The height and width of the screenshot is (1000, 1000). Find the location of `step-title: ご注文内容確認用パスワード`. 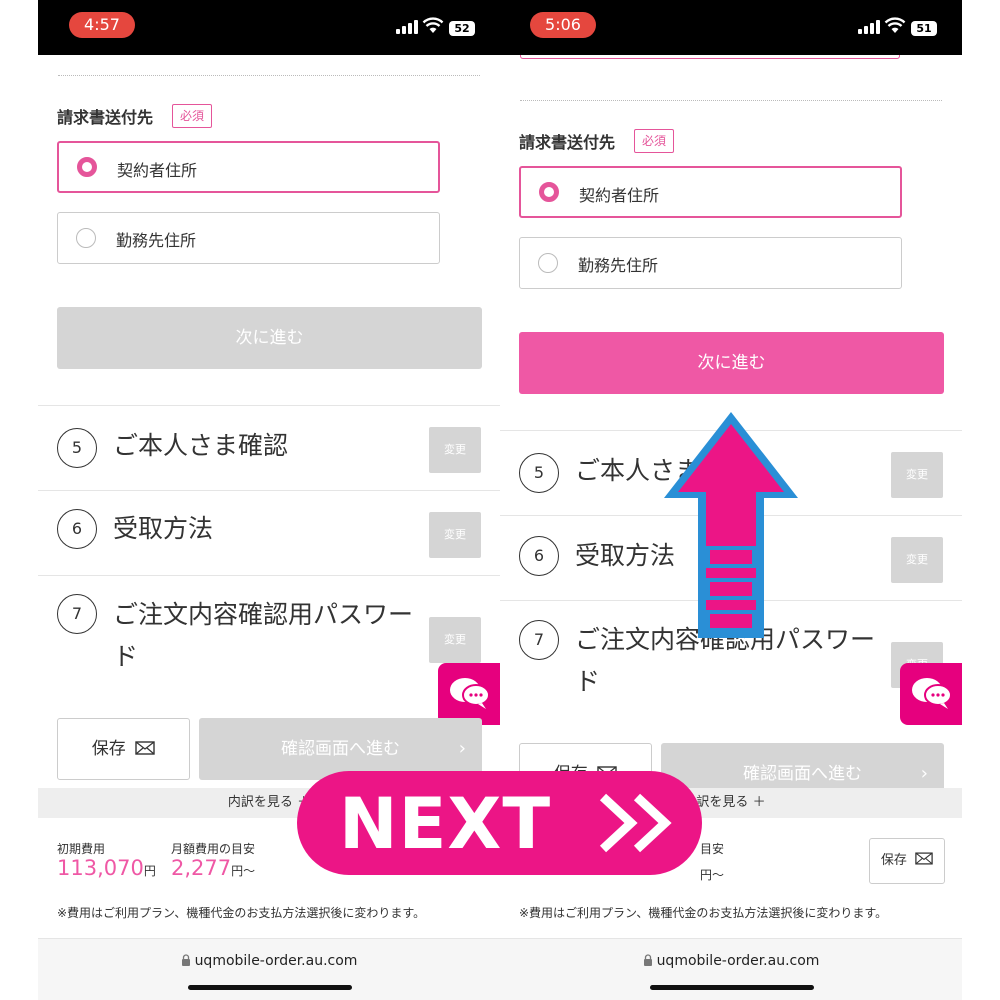

step-title: ご注文内容確認用パスワード is located at coordinates (263, 635).